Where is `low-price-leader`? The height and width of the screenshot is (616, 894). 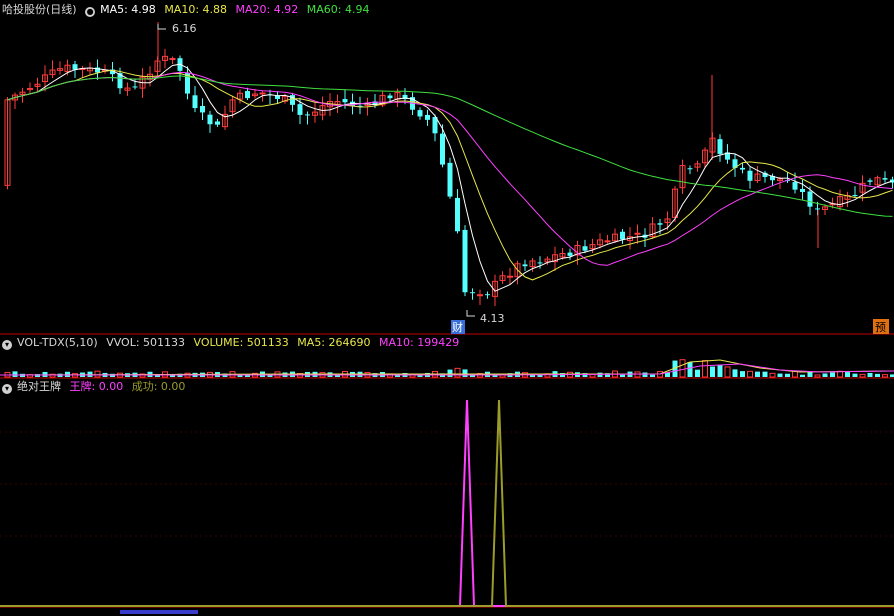 low-price-leader is located at coordinates (470, 313).